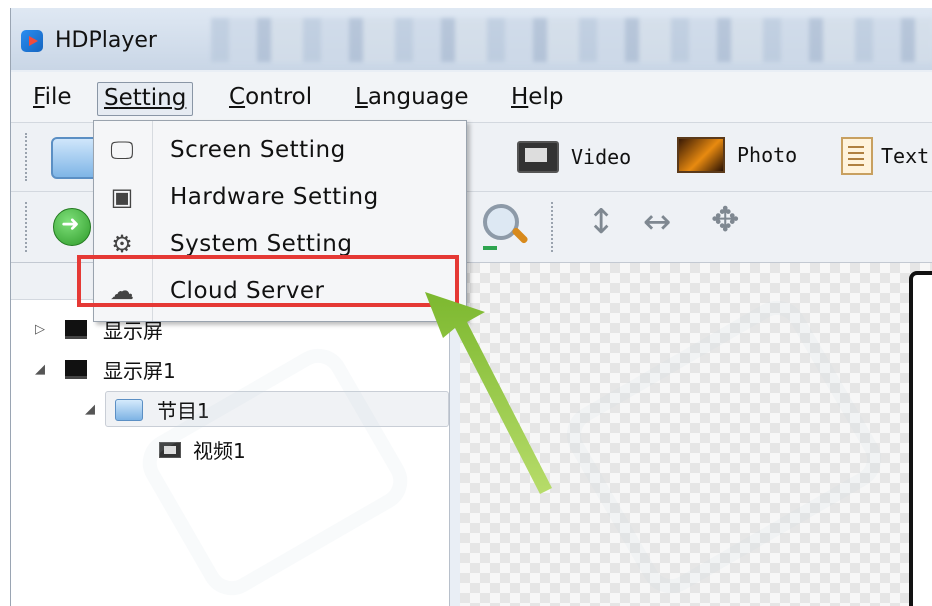 The width and height of the screenshot is (932, 606). What do you see at coordinates (506, 227) in the screenshot?
I see `zoom-out-icon` at bounding box center [506, 227].